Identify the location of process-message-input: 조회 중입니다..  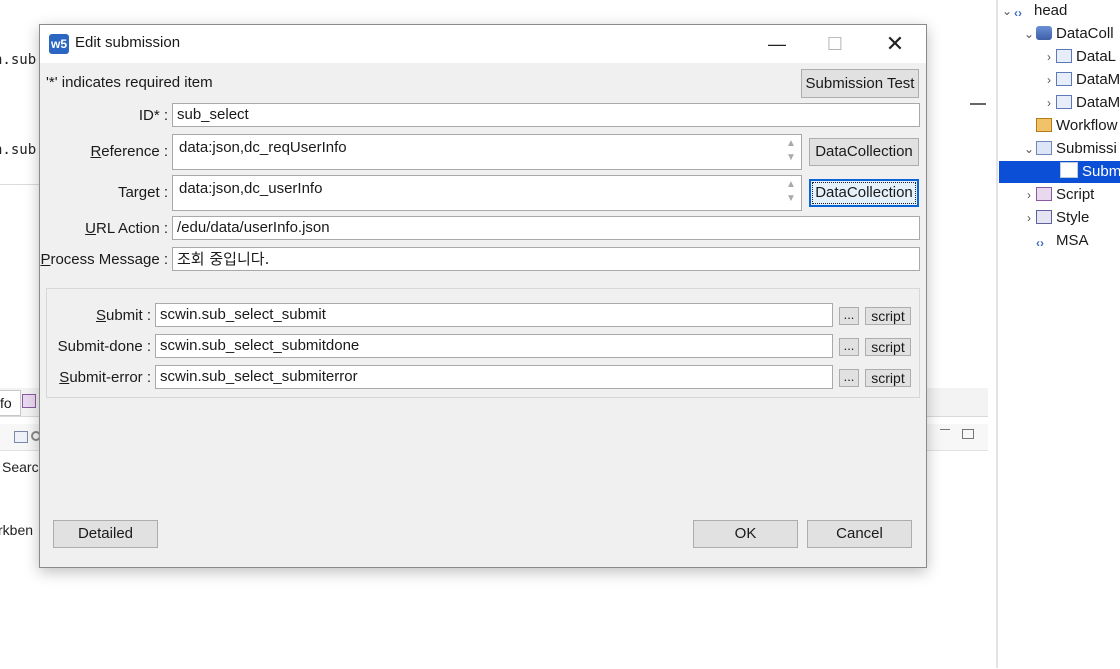
(546, 259).